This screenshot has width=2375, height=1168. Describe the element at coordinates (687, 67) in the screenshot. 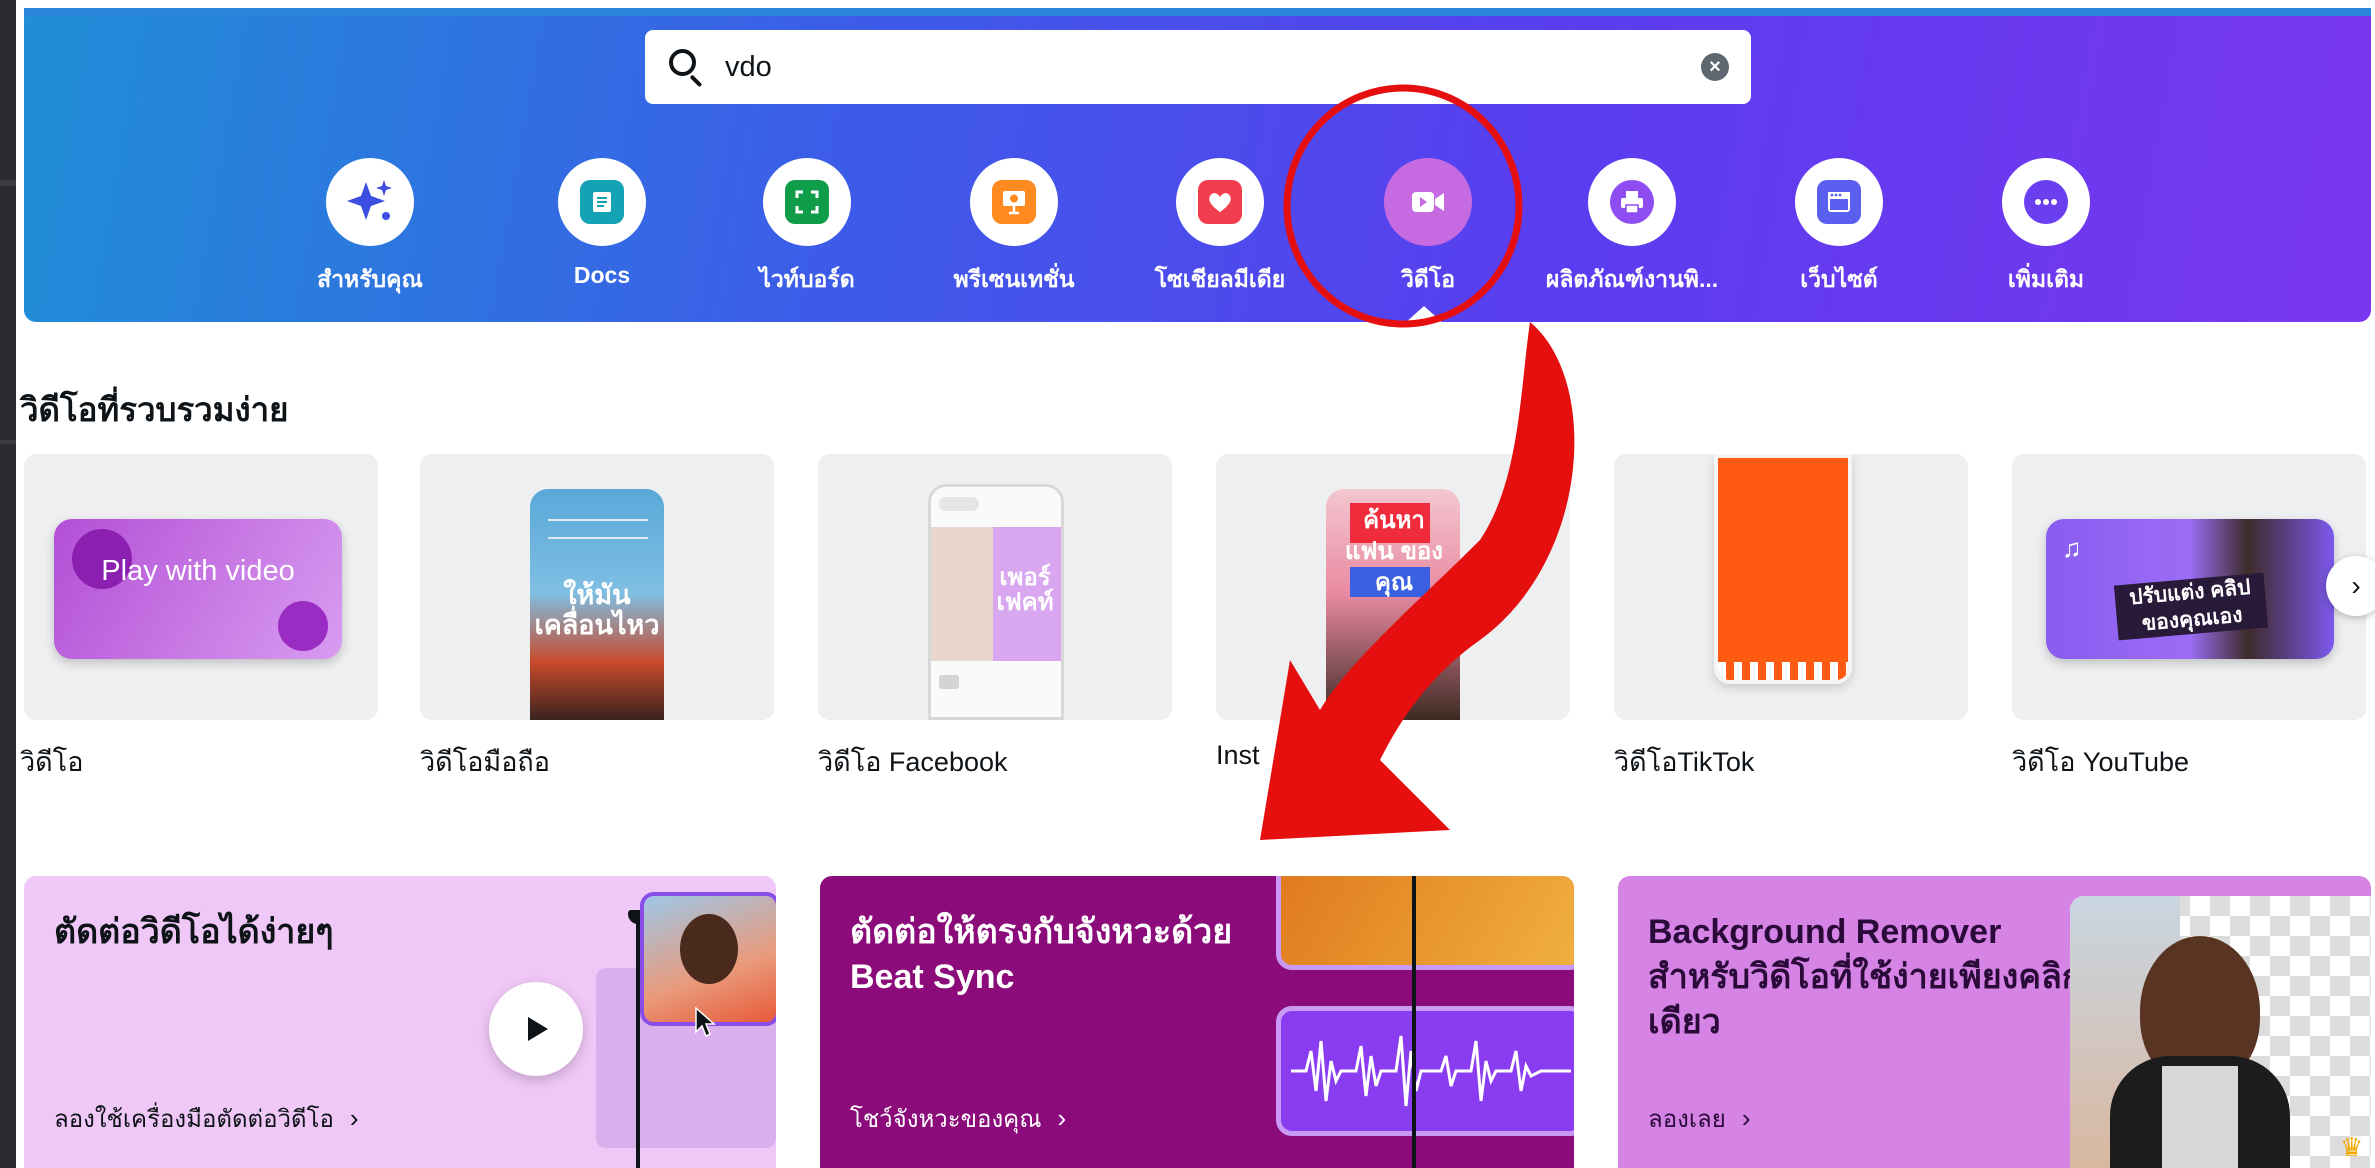

I see `search-icon` at that location.